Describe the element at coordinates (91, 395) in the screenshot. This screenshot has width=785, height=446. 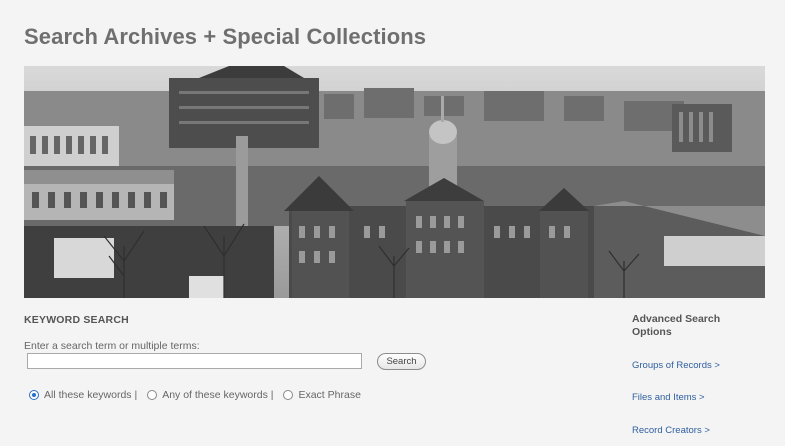
I see `option-all-keywords-label: All these keywords |` at that location.